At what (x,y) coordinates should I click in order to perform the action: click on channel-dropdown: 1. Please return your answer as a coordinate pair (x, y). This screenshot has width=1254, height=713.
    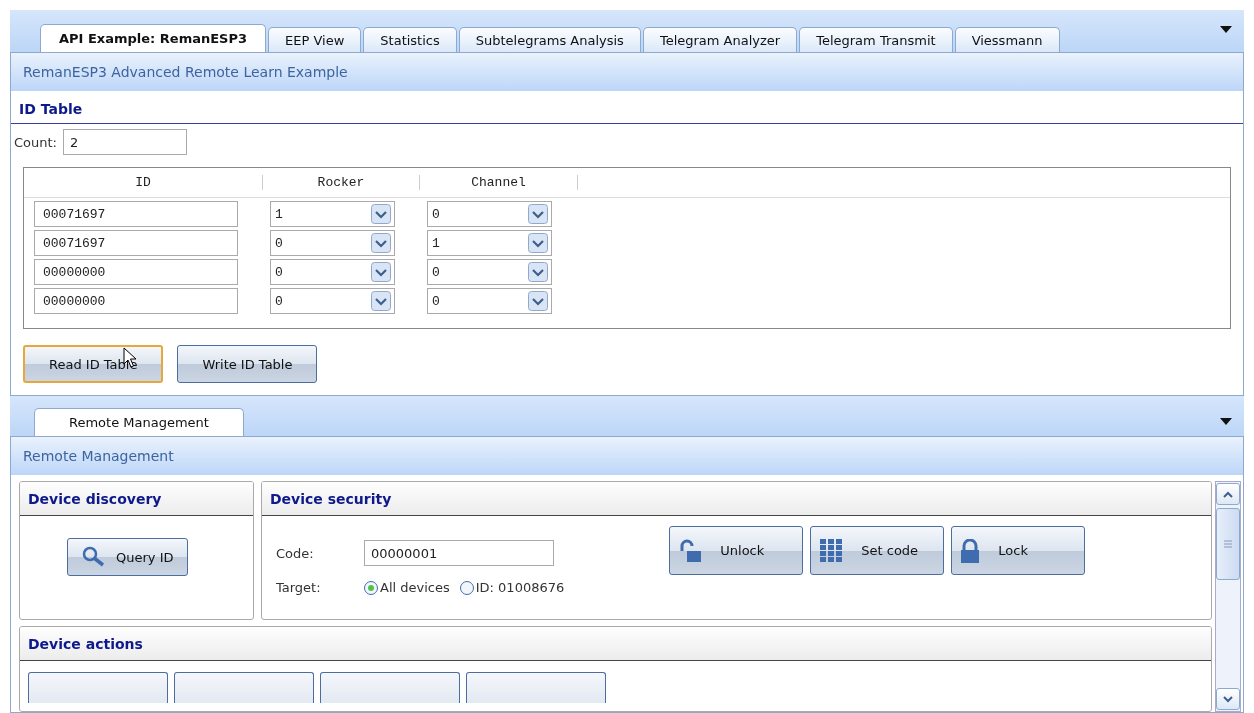
    Looking at the image, I should click on (489, 243).